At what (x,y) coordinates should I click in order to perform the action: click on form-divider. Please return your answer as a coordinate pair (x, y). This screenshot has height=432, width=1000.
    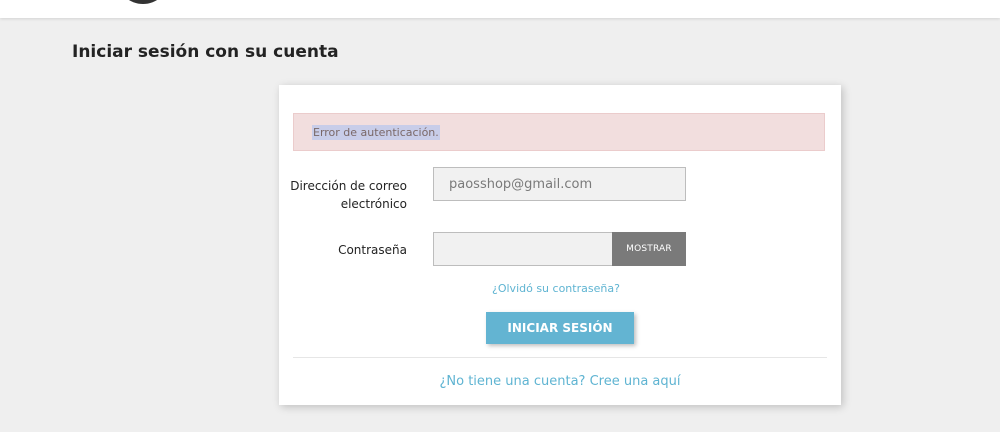
    Looking at the image, I should click on (560, 357).